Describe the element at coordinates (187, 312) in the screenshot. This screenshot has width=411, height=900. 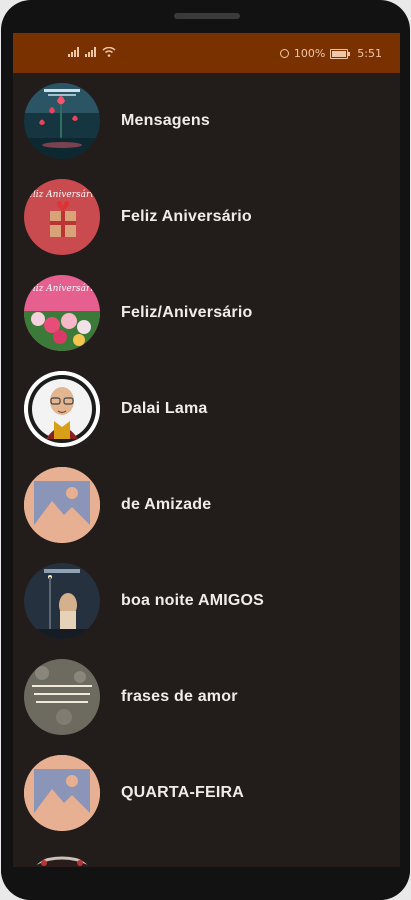
I see `item-label: Feliz/Aniversário` at that location.